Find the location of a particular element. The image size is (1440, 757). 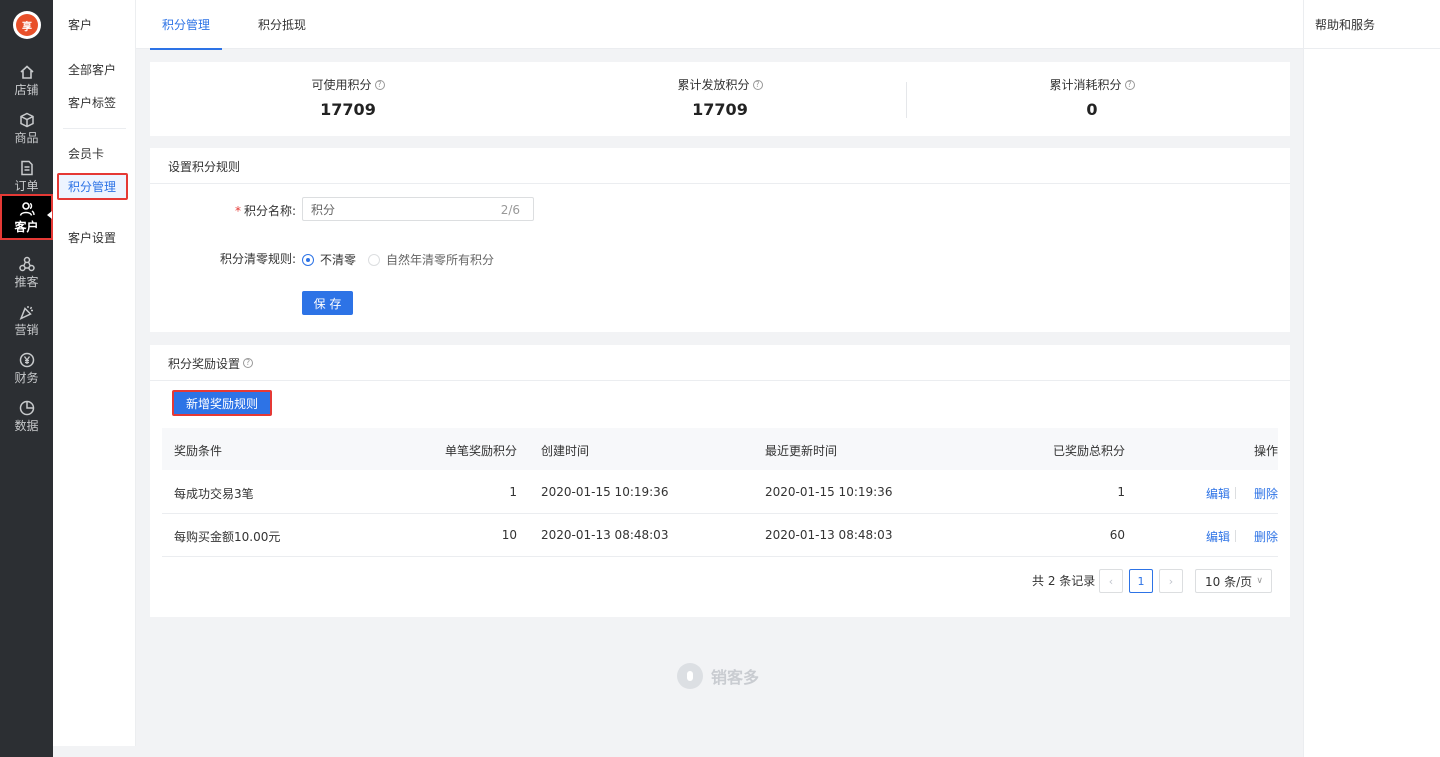

cell-condition: 每购买金额10.00元 is located at coordinates (227, 537).